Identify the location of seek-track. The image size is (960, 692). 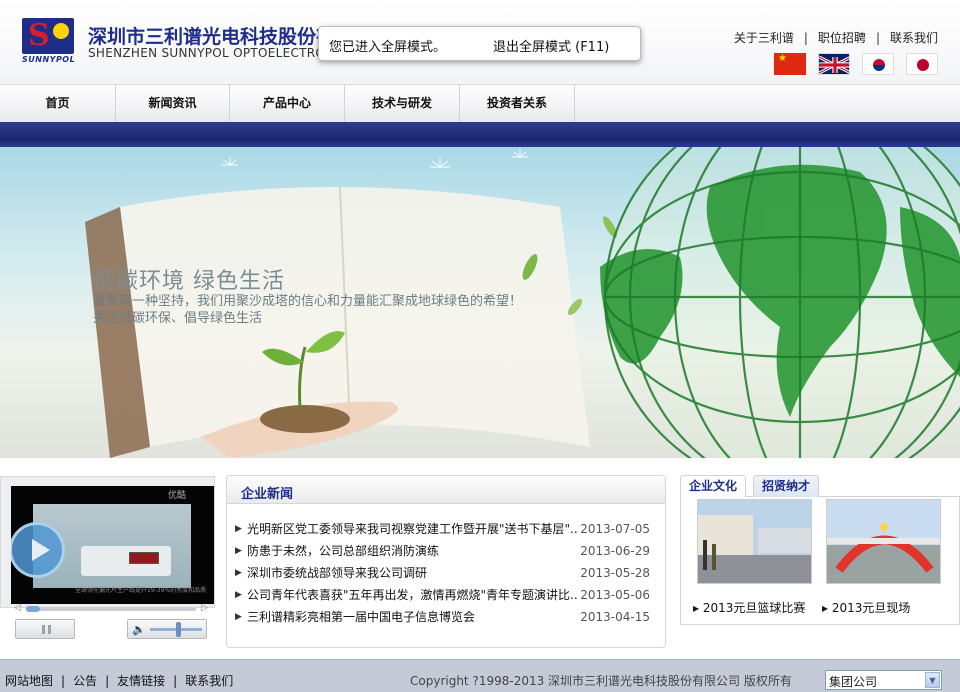
(111, 609).